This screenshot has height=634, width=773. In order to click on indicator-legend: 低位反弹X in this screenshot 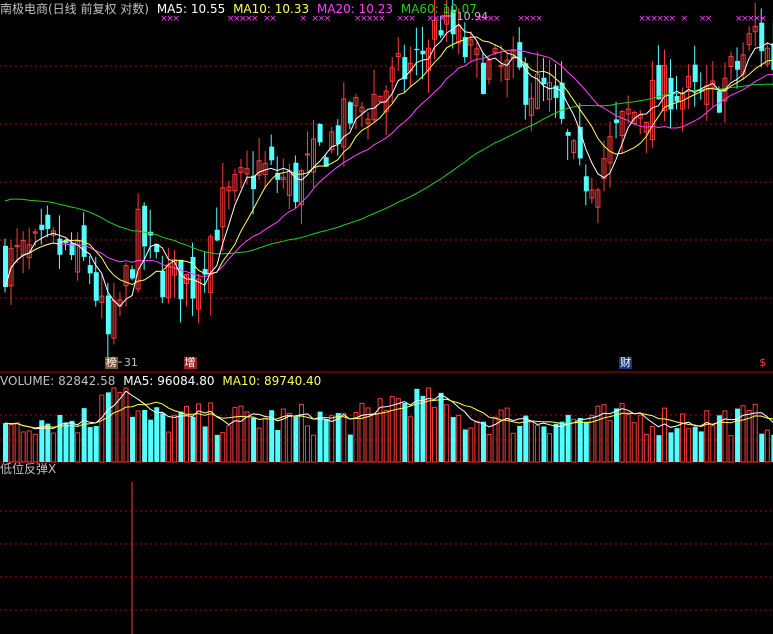, I will do `click(30, 469)`.